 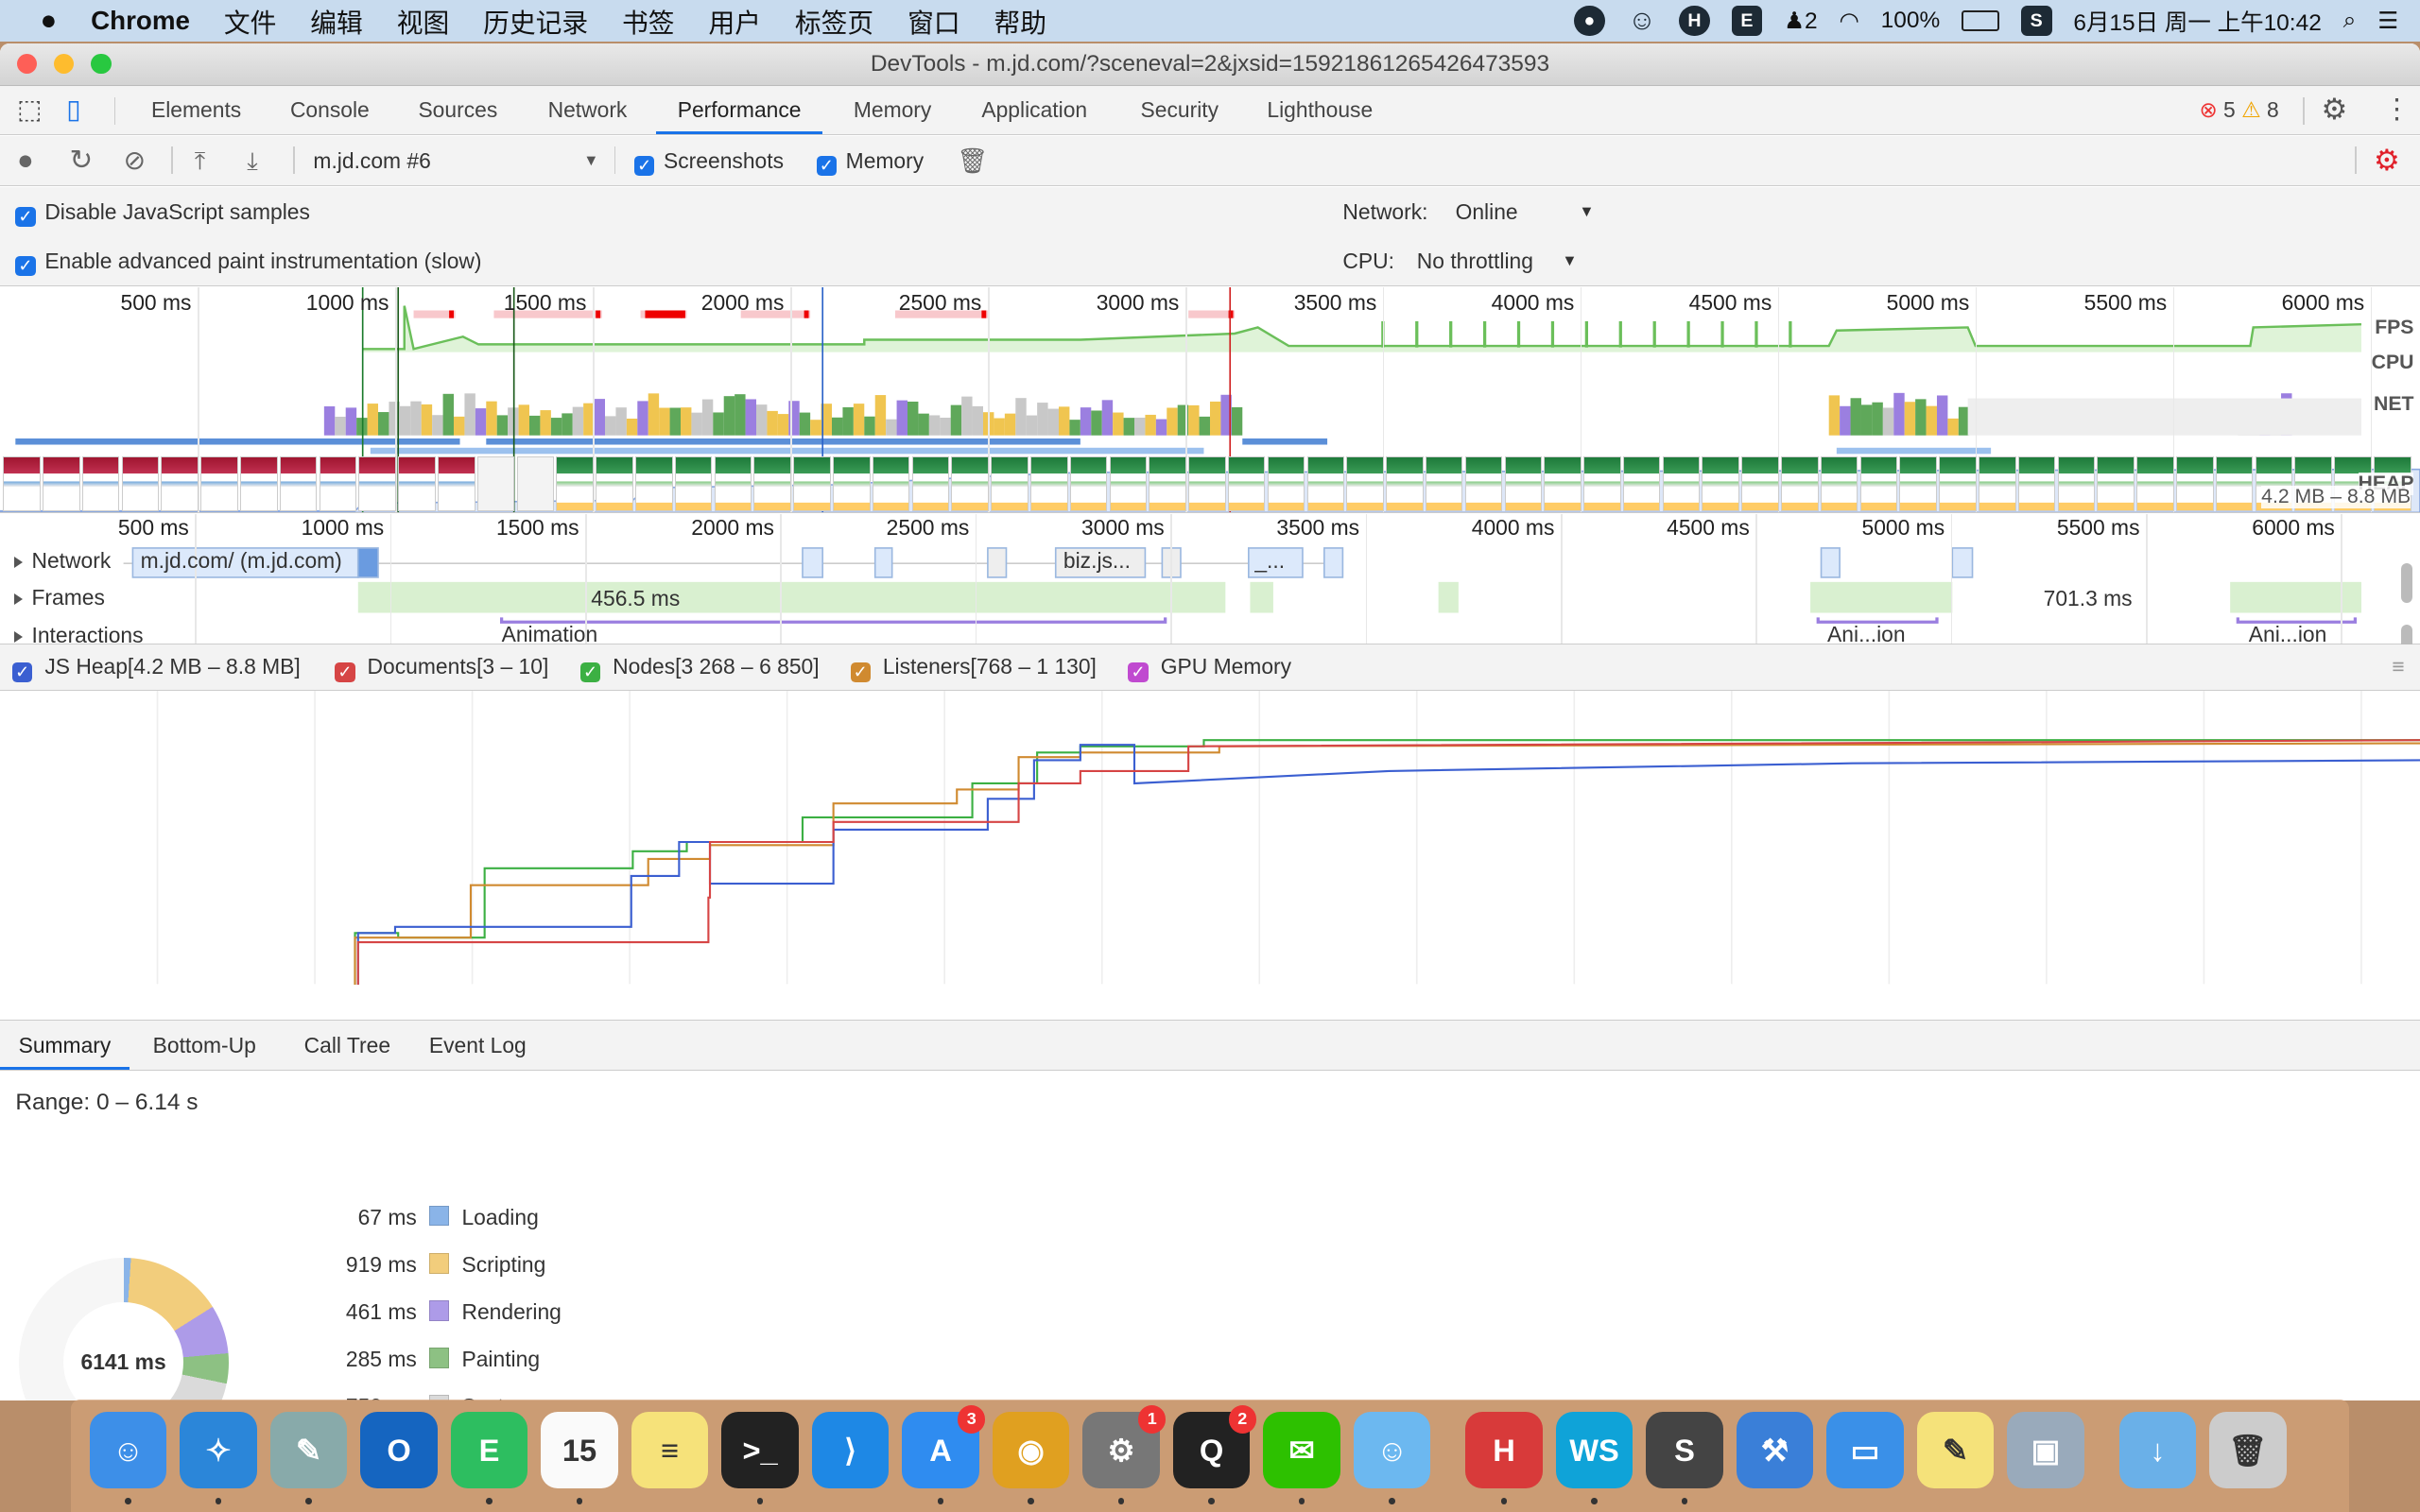 What do you see at coordinates (135, 160) in the screenshot?
I see `clear-button: ⊘` at bounding box center [135, 160].